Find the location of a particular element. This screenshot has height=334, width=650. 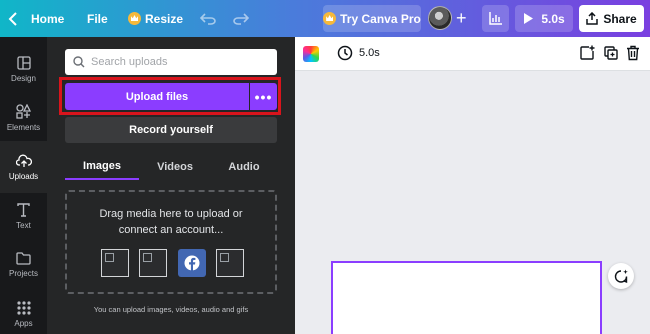

clock-icon is located at coordinates (345, 55).